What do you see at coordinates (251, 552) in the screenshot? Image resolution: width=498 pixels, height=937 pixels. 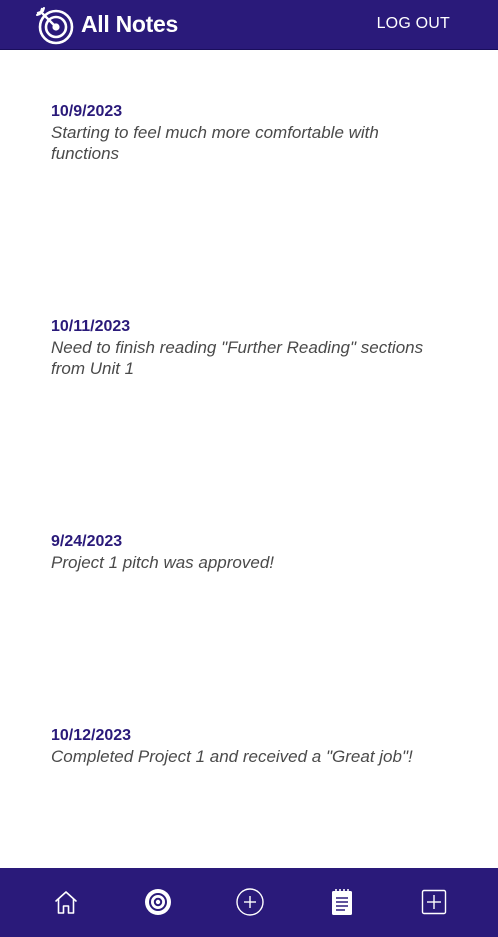 I see `list-item: 9/24/2023 Project 1 pitch was approved!` at bounding box center [251, 552].